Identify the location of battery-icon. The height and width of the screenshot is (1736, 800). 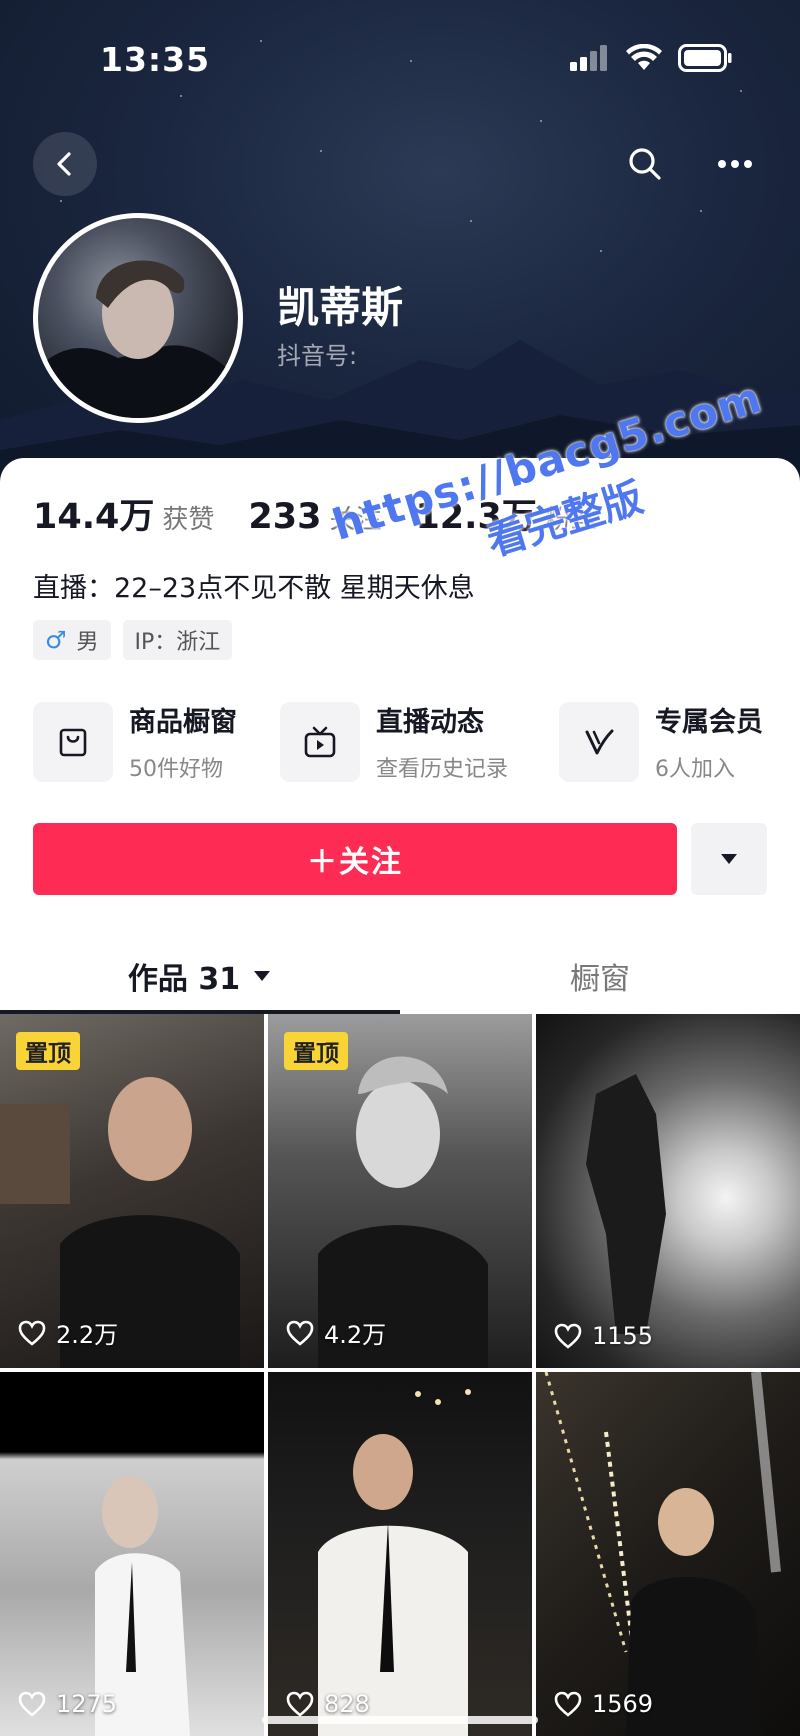
(705, 58).